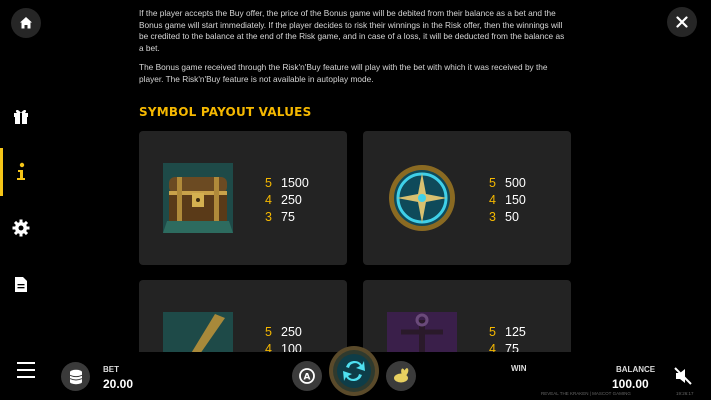 The height and width of the screenshot is (400, 711). What do you see at coordinates (422, 198) in the screenshot?
I see `compass-icon` at bounding box center [422, 198].